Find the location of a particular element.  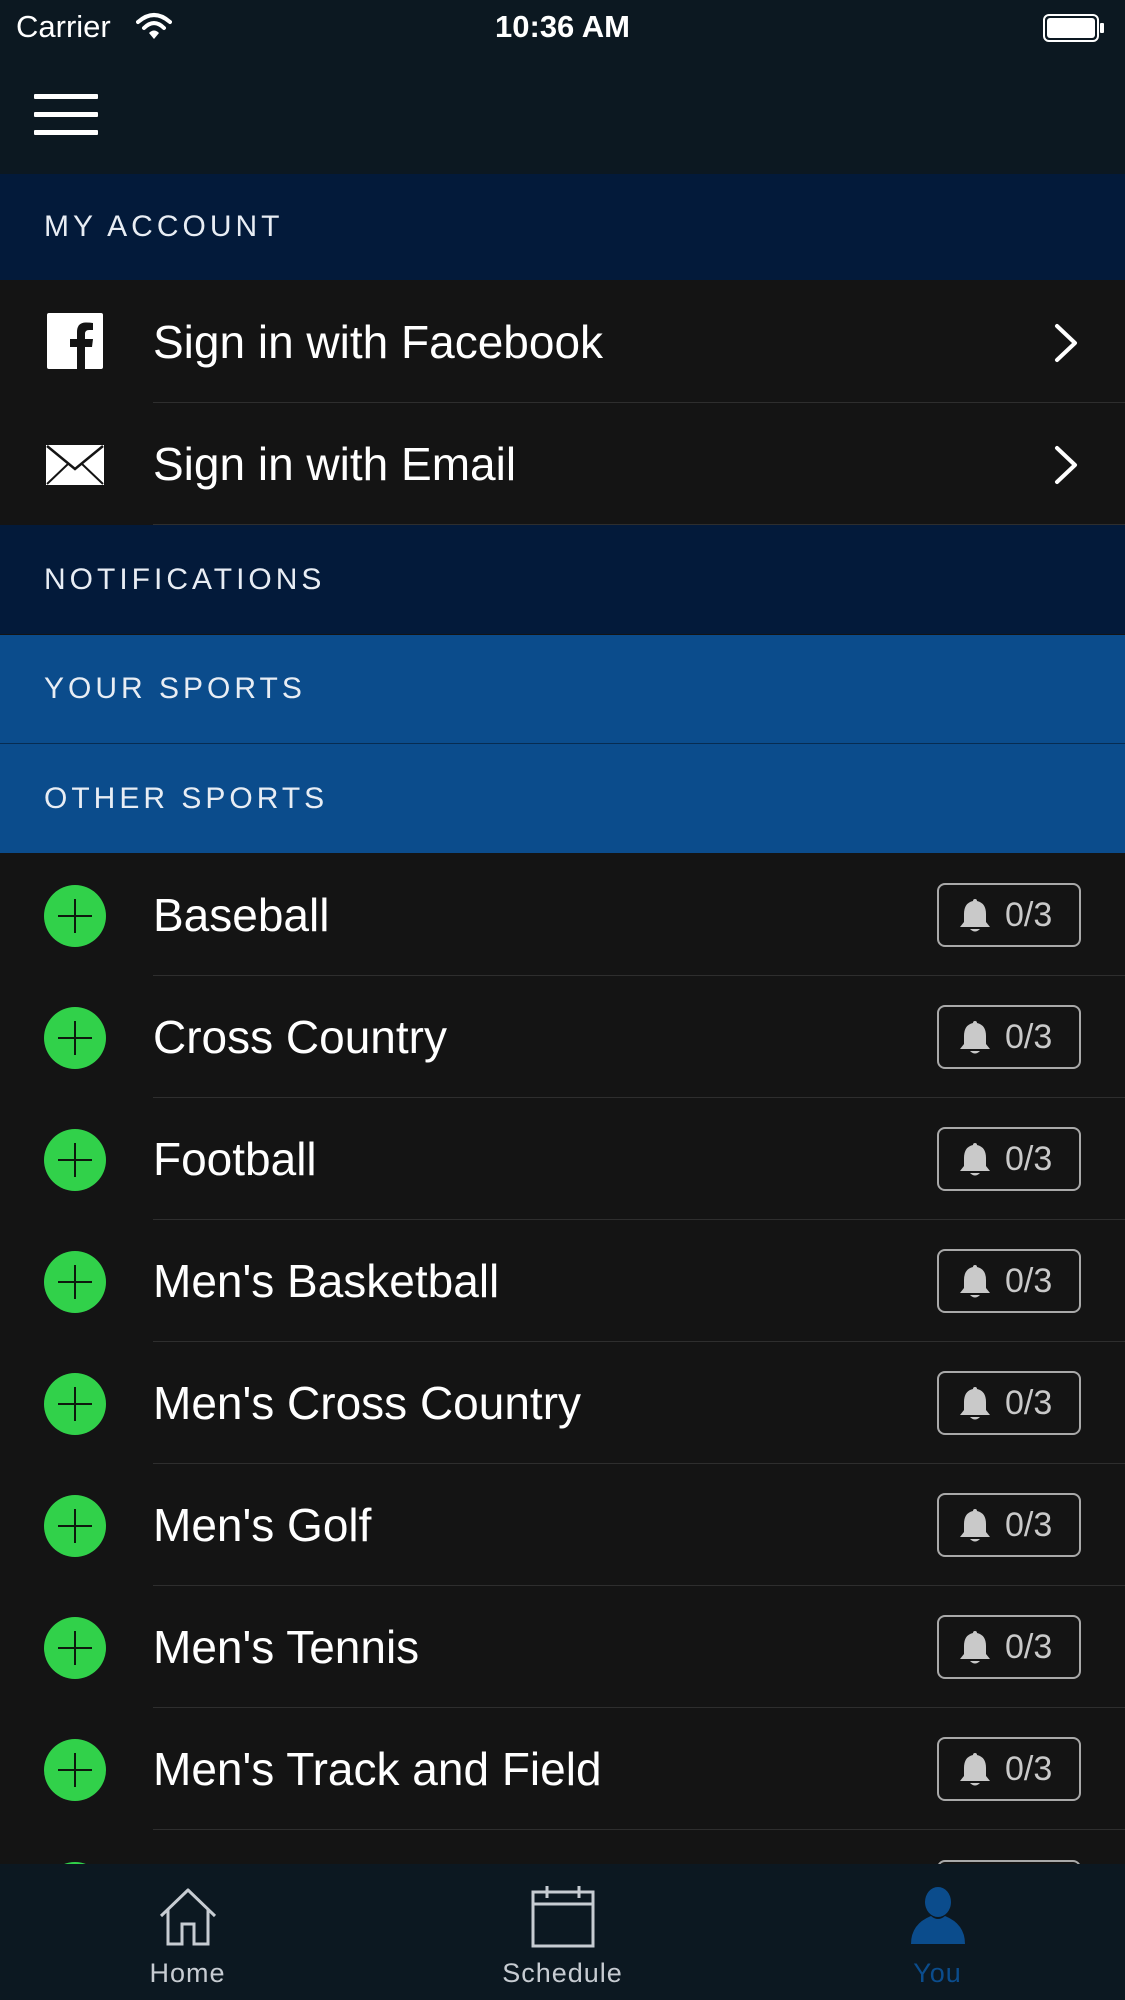

sport-row: Men's Basketball 0/3 is located at coordinates (562, 1281).